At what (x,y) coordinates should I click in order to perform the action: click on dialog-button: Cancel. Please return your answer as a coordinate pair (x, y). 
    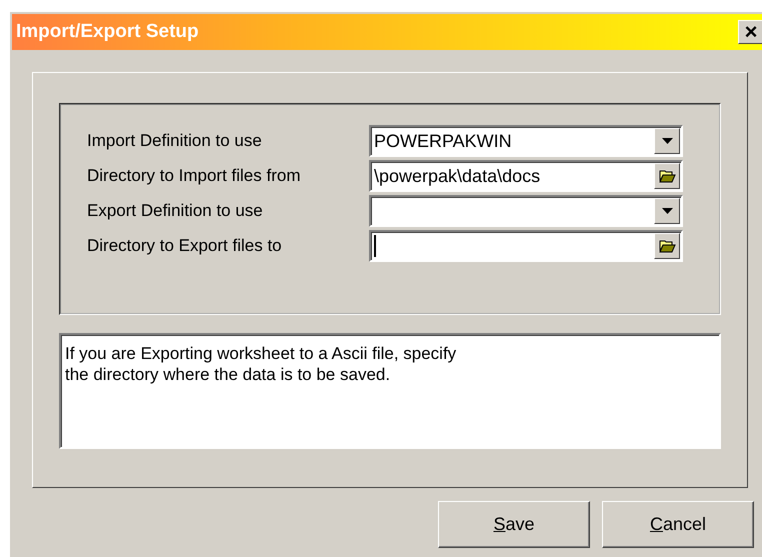
    Looking at the image, I should click on (678, 524).